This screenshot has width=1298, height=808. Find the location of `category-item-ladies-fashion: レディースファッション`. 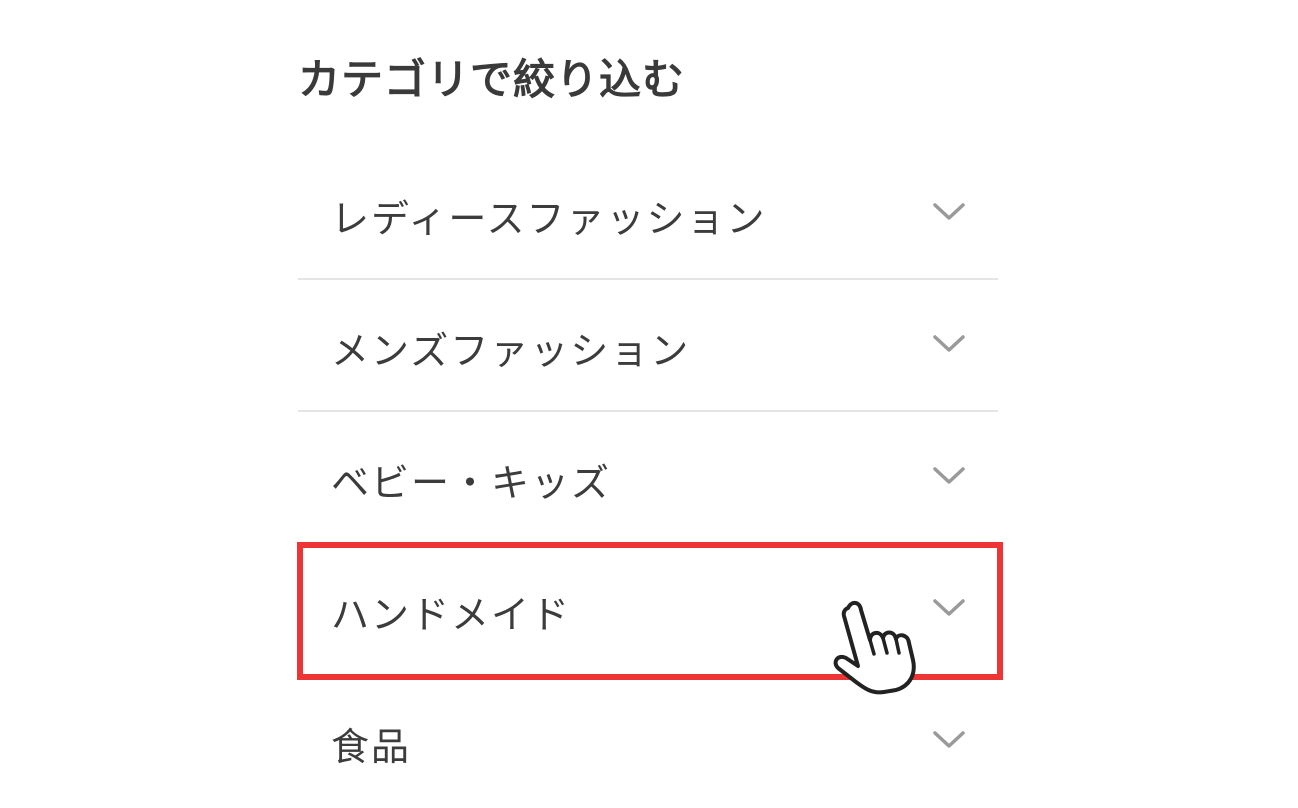

category-item-ladies-fashion: レディースファッション is located at coordinates (648, 214).